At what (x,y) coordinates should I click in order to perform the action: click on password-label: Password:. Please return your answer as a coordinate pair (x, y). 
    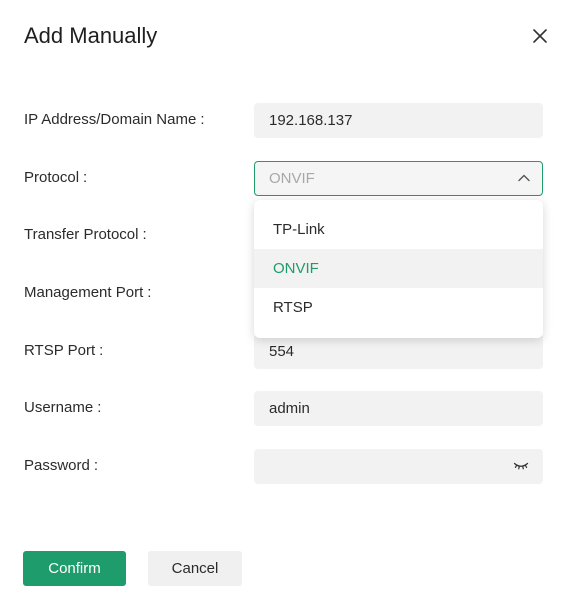
    Looking at the image, I should click on (61, 466).